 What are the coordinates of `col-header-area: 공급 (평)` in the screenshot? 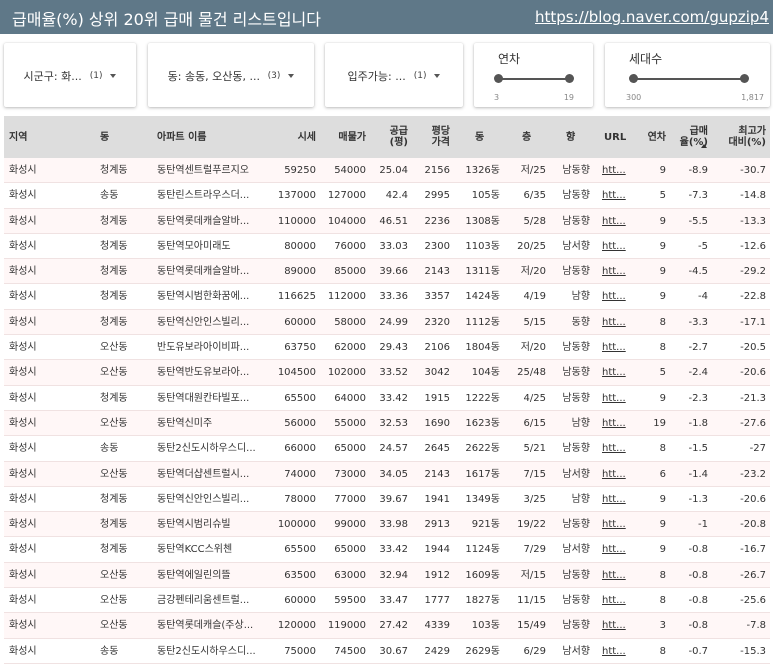 It's located at (391, 137).